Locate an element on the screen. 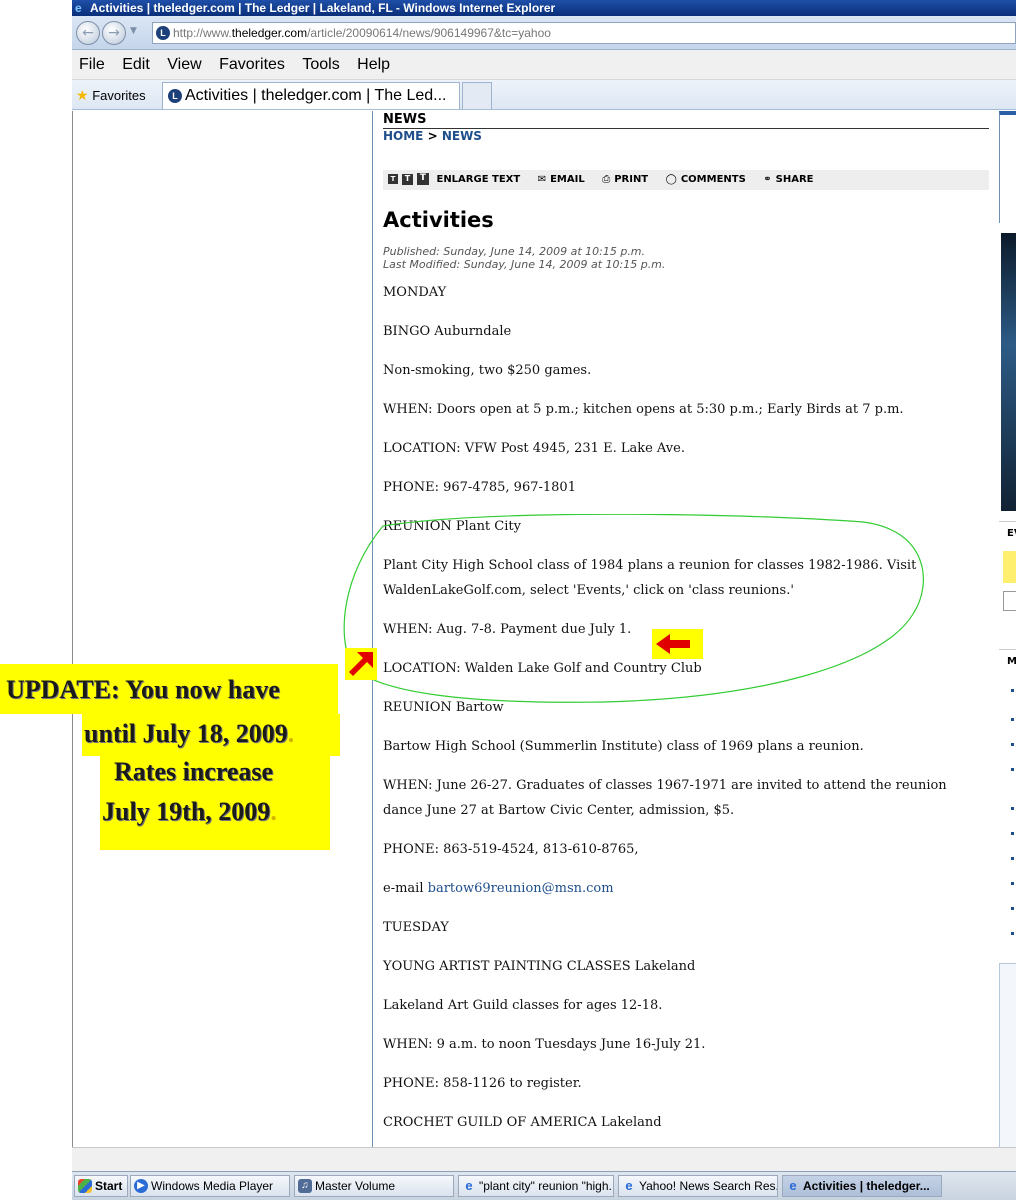  email-paragraph: e-mail bartow69reunion@msn.com is located at coordinates (683, 888).